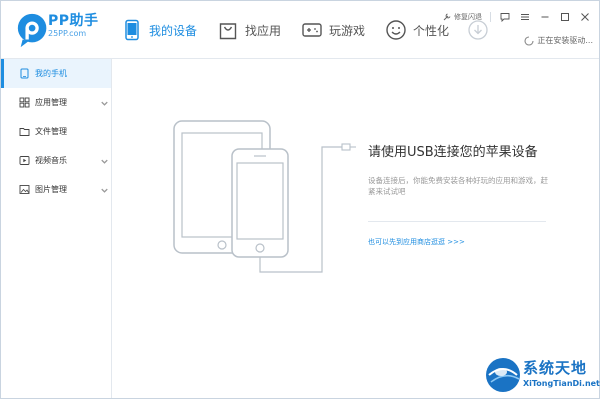 The height and width of the screenshot is (399, 600). I want to click on content-divider, so click(457, 221).